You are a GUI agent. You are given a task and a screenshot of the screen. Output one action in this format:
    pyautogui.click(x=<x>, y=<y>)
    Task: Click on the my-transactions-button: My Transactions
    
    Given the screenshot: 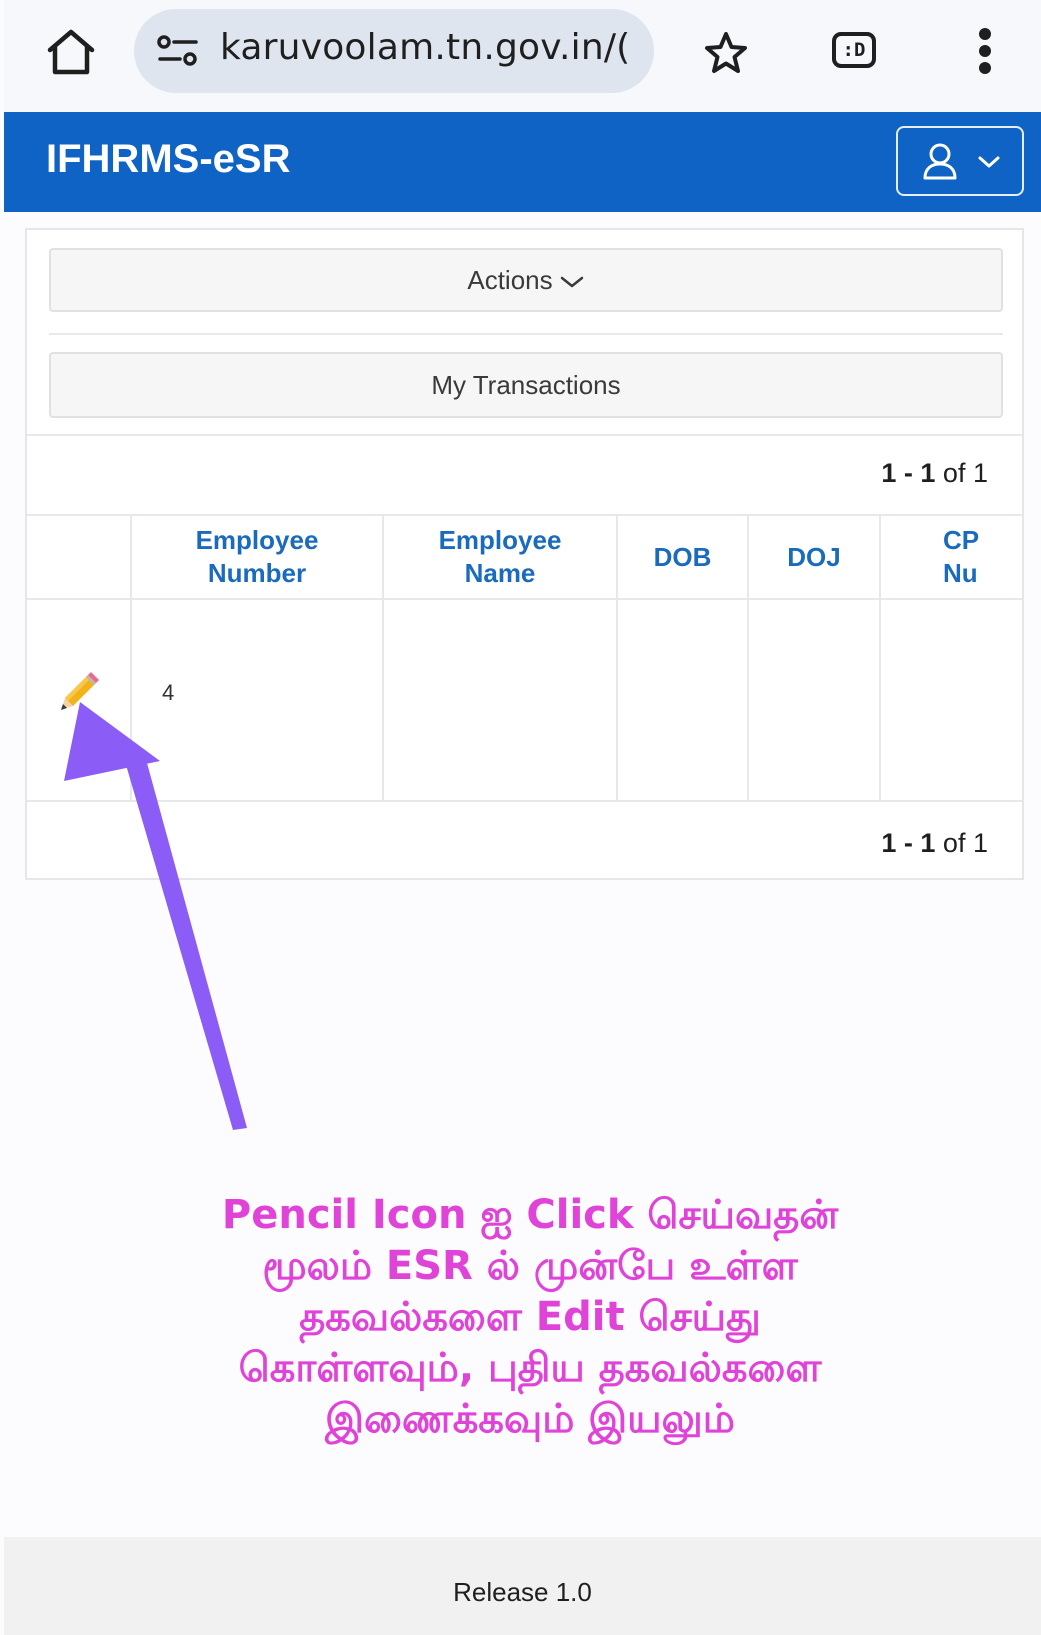 What is the action you would take?
    pyautogui.click(x=526, y=385)
    